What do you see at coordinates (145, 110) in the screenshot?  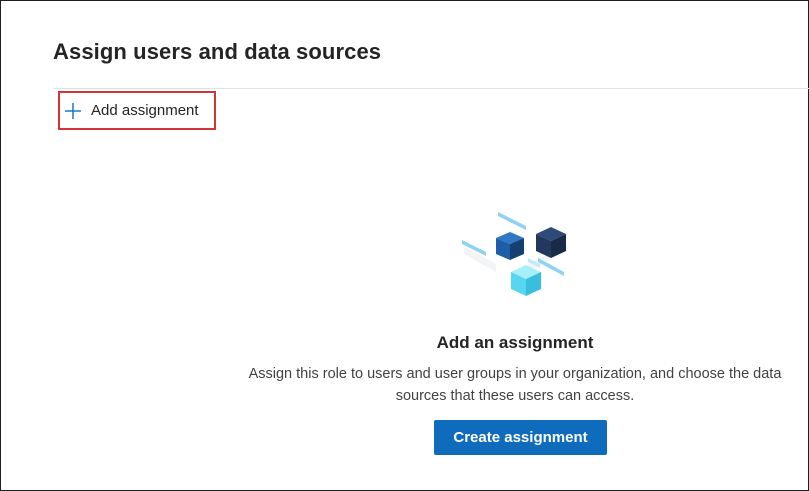 I see `add-assignment-label: Add assignment` at bounding box center [145, 110].